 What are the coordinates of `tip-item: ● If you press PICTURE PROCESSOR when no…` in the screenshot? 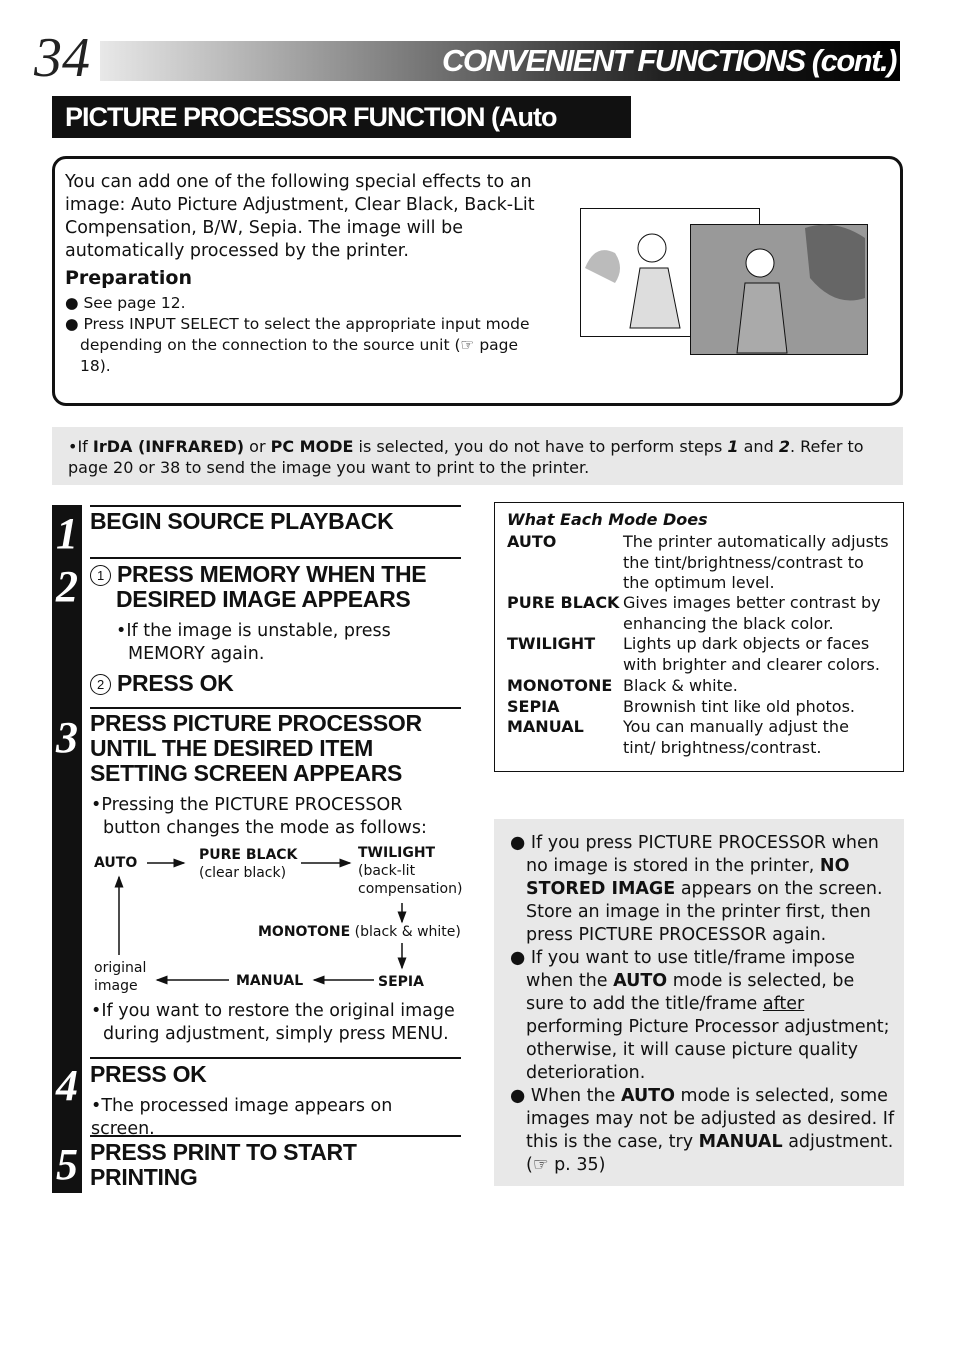 It's located at (702, 1004).